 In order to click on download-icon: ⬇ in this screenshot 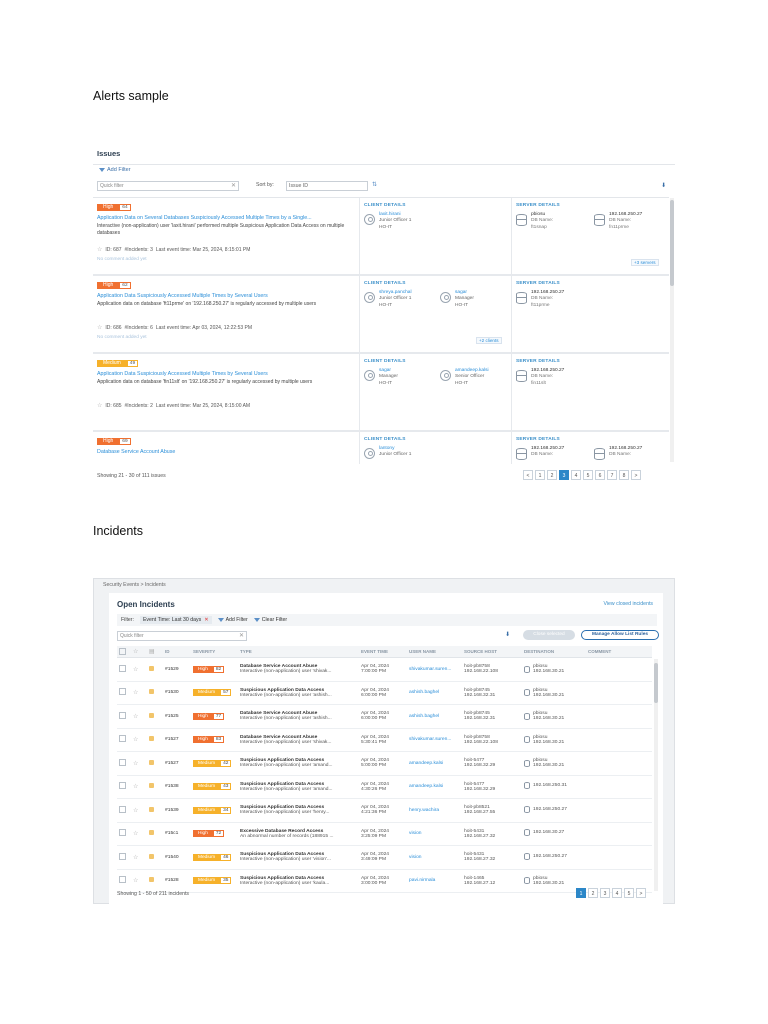, I will do `click(507, 634)`.